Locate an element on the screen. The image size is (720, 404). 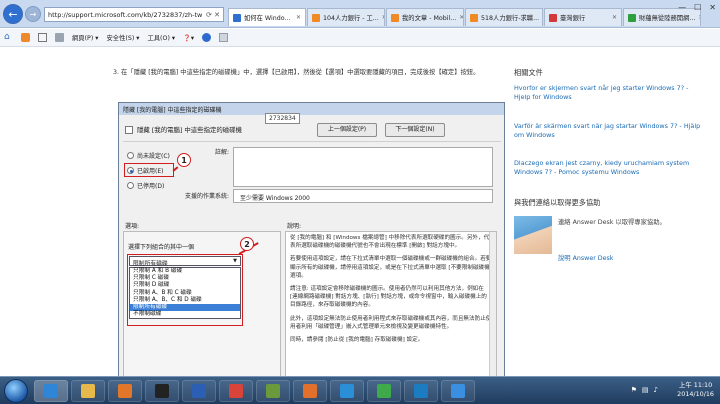
next-setting-button: 下一個設定(N) is located at coordinates (415, 130).